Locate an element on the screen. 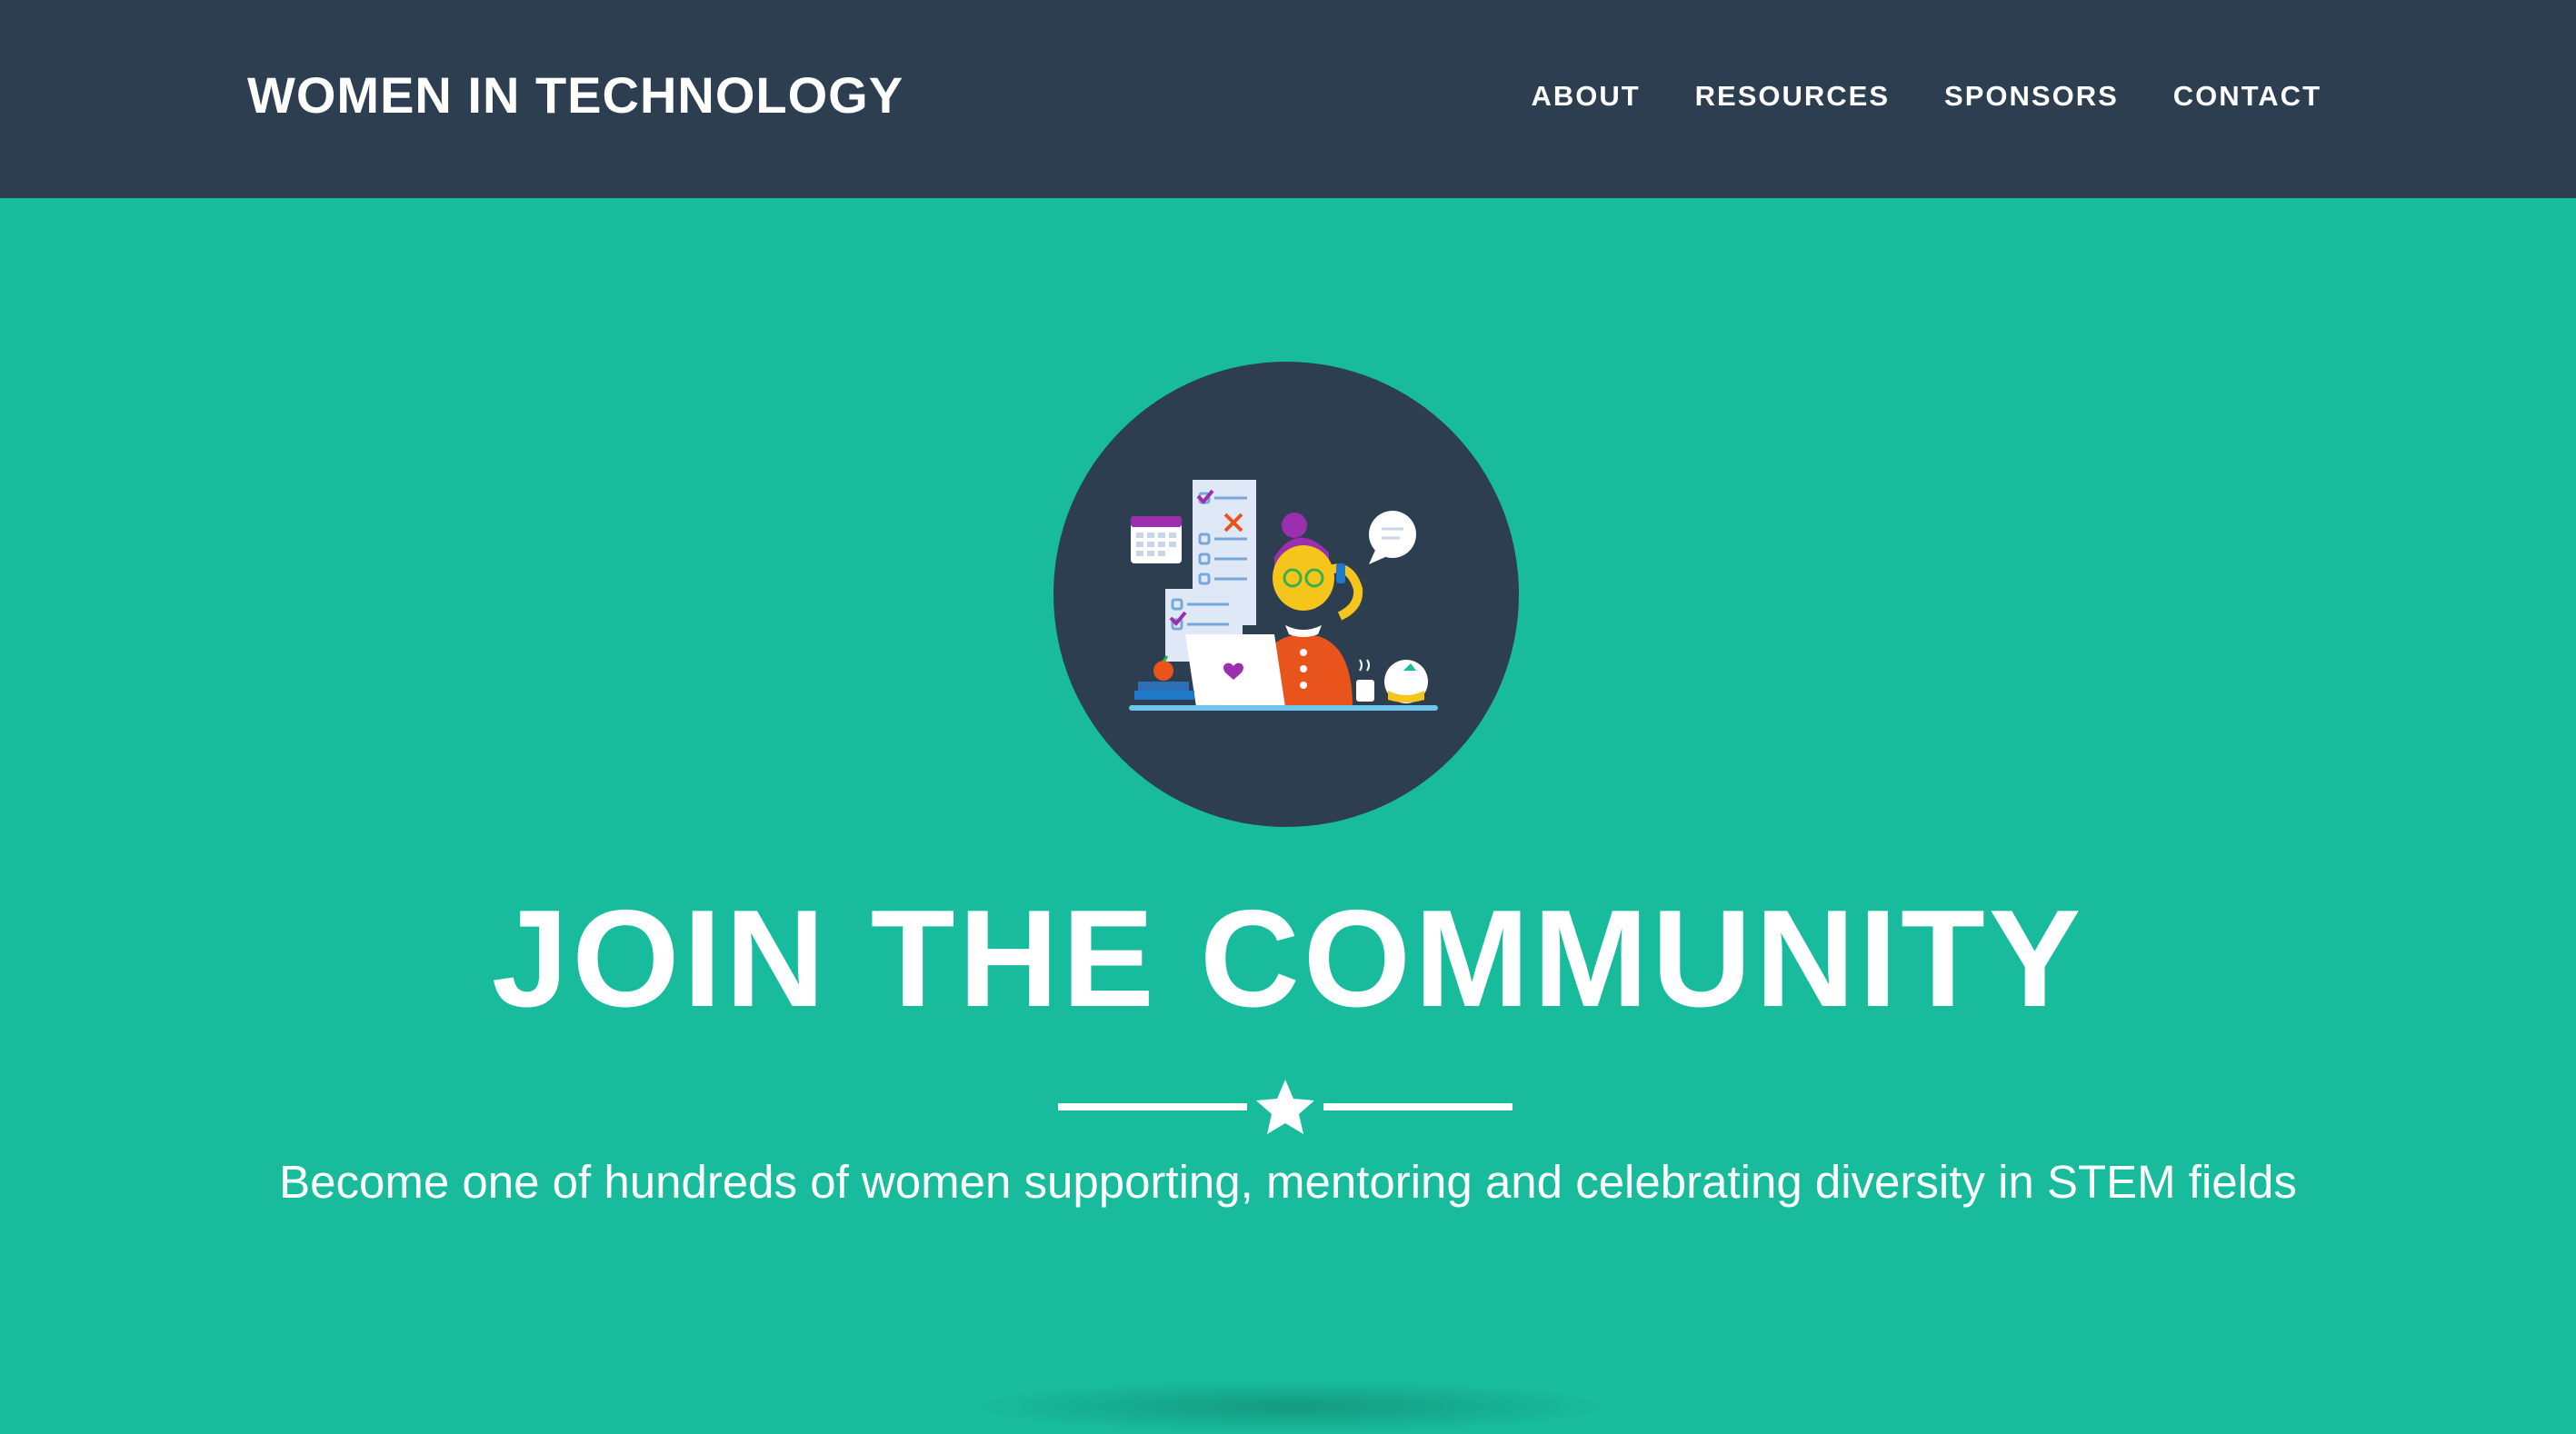 This screenshot has height=1434, width=2576. nav-item-contact: CONTACT is located at coordinates (2247, 97).